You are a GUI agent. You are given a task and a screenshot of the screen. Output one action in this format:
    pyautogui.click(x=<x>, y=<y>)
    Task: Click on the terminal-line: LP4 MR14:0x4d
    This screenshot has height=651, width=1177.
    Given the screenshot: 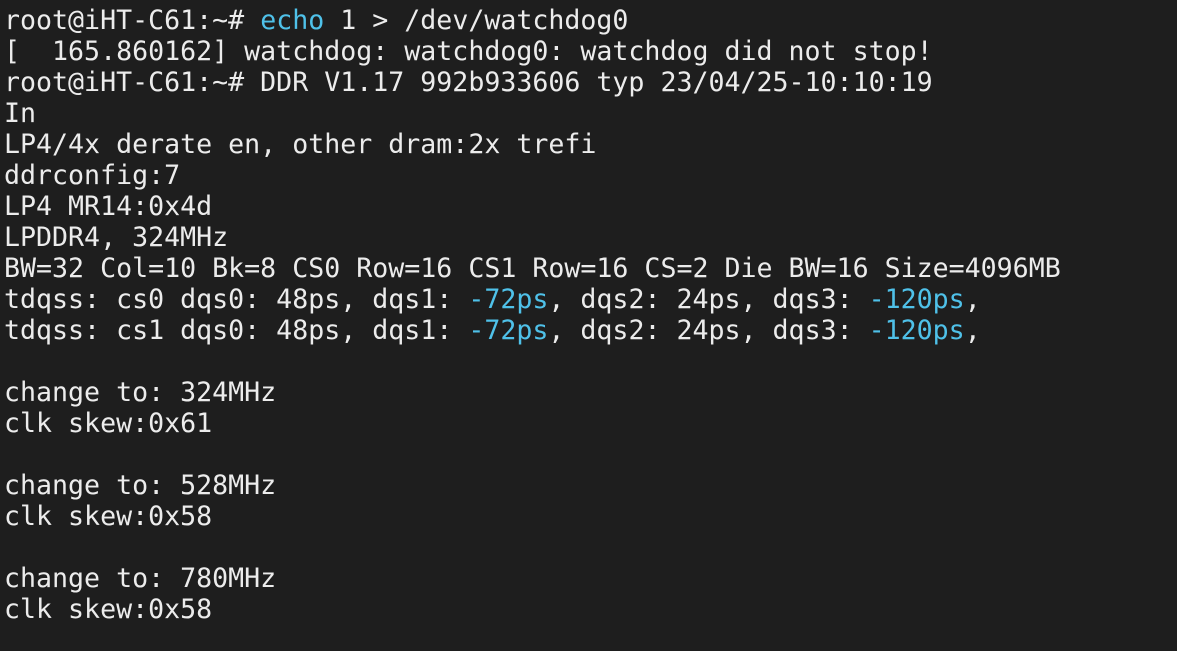 What is the action you would take?
    pyautogui.click(x=590, y=206)
    